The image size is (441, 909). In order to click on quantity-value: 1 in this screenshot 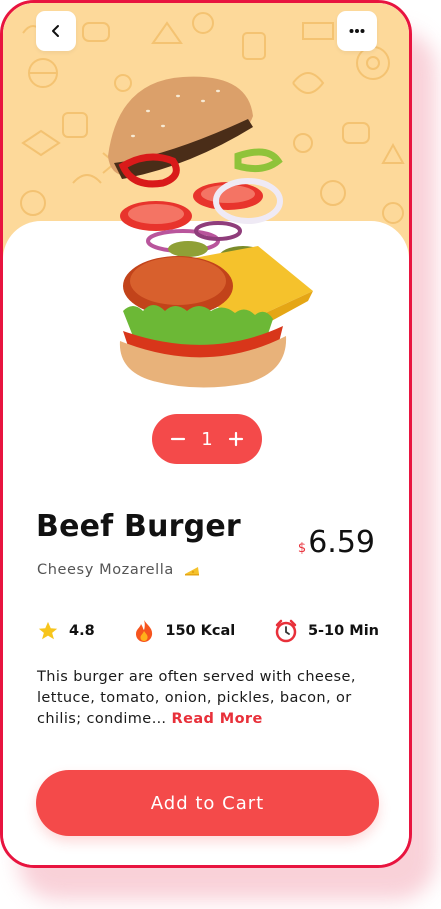, I will do `click(207, 439)`.